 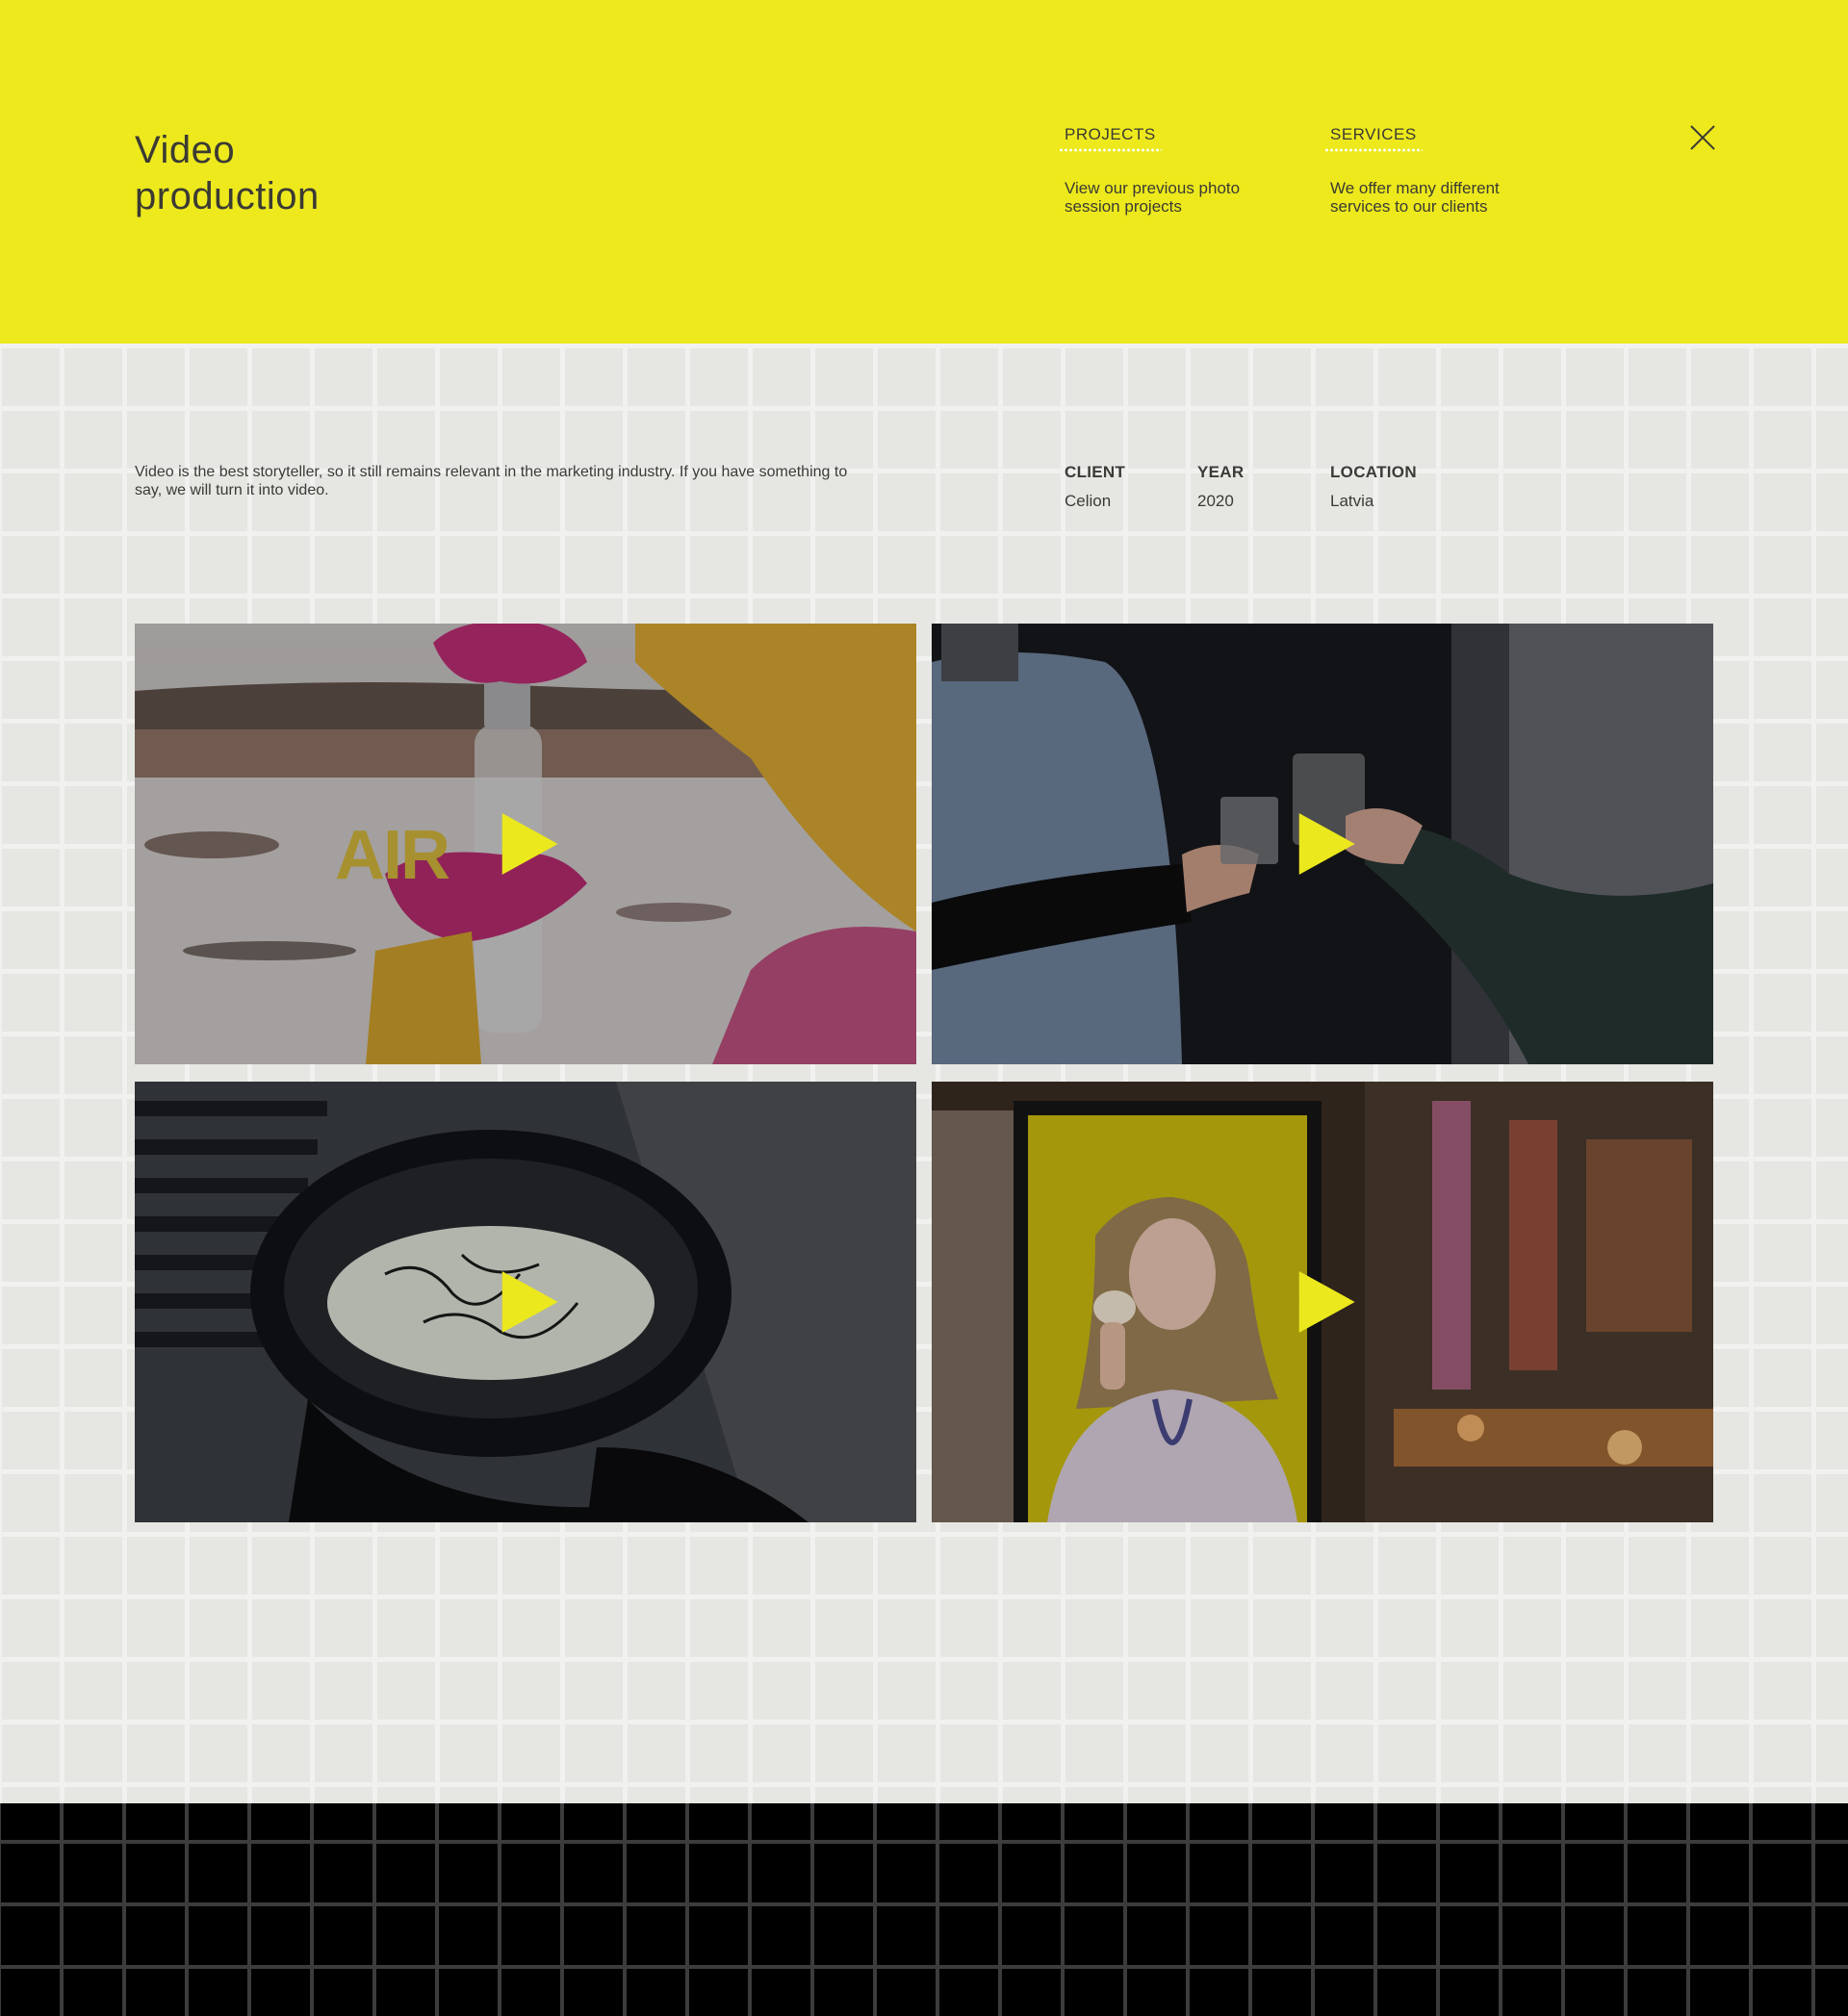 I want to click on meta-label-client: CLIENT, so click(x=1095, y=472).